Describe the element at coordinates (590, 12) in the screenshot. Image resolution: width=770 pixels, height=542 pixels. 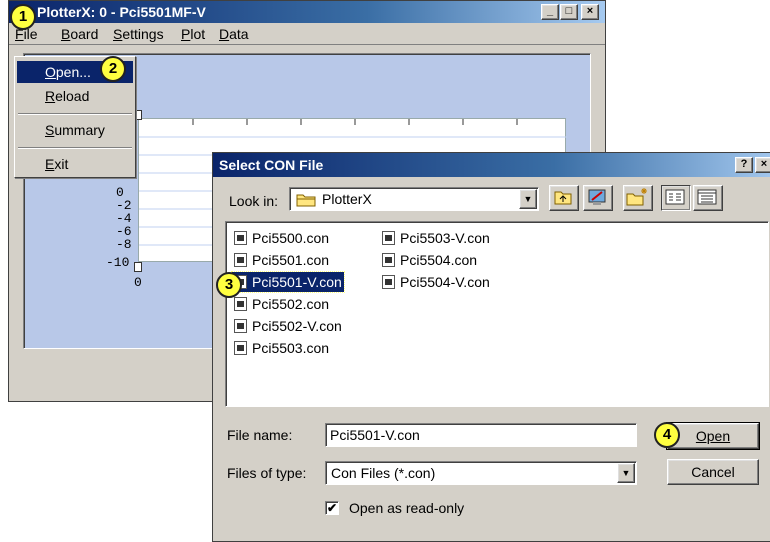
I see `close-button: ×` at that location.